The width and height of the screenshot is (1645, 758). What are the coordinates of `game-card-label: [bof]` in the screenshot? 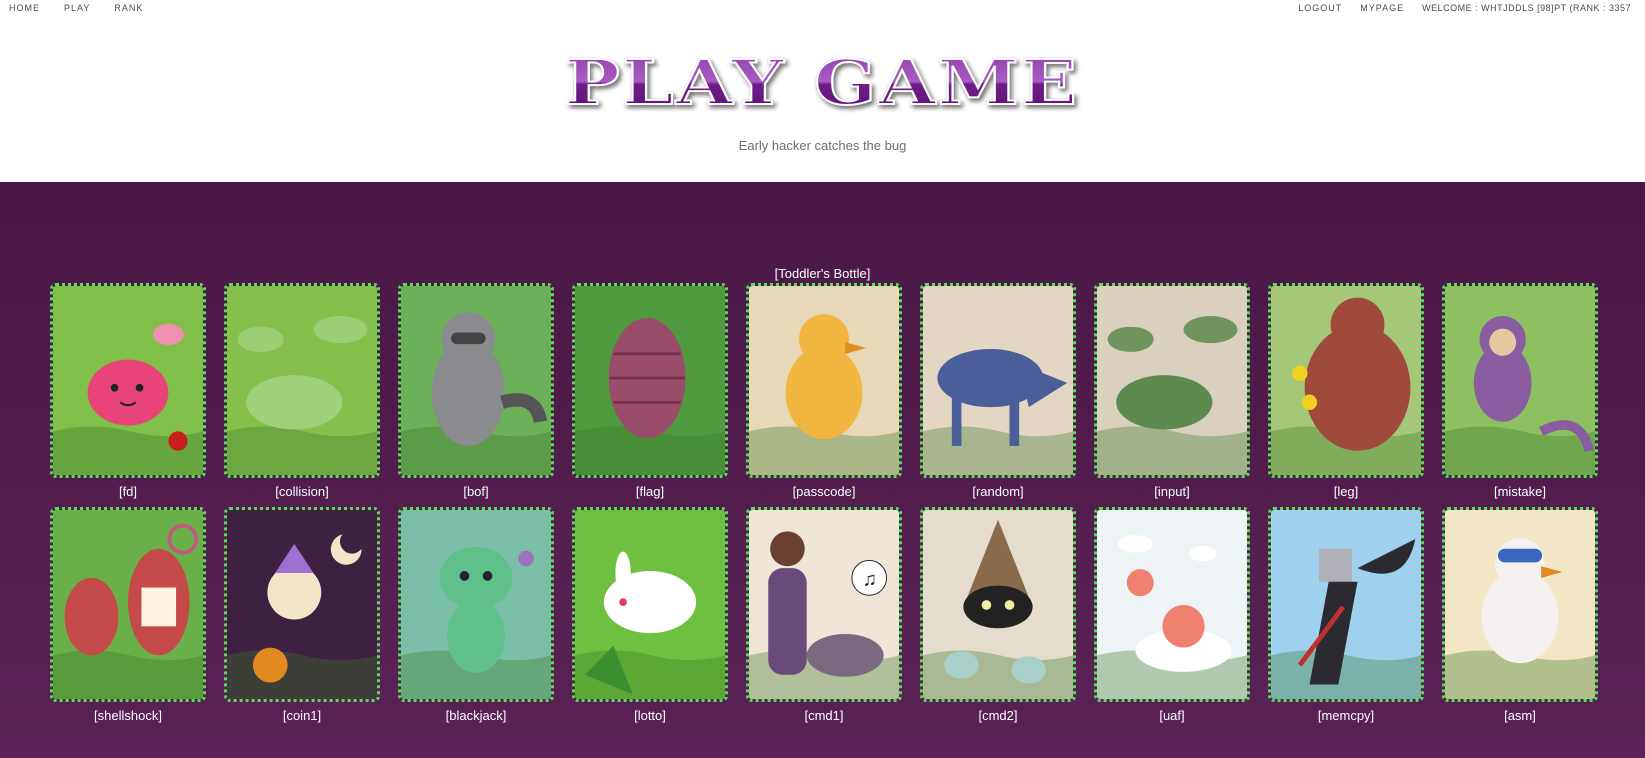 It's located at (476, 491).